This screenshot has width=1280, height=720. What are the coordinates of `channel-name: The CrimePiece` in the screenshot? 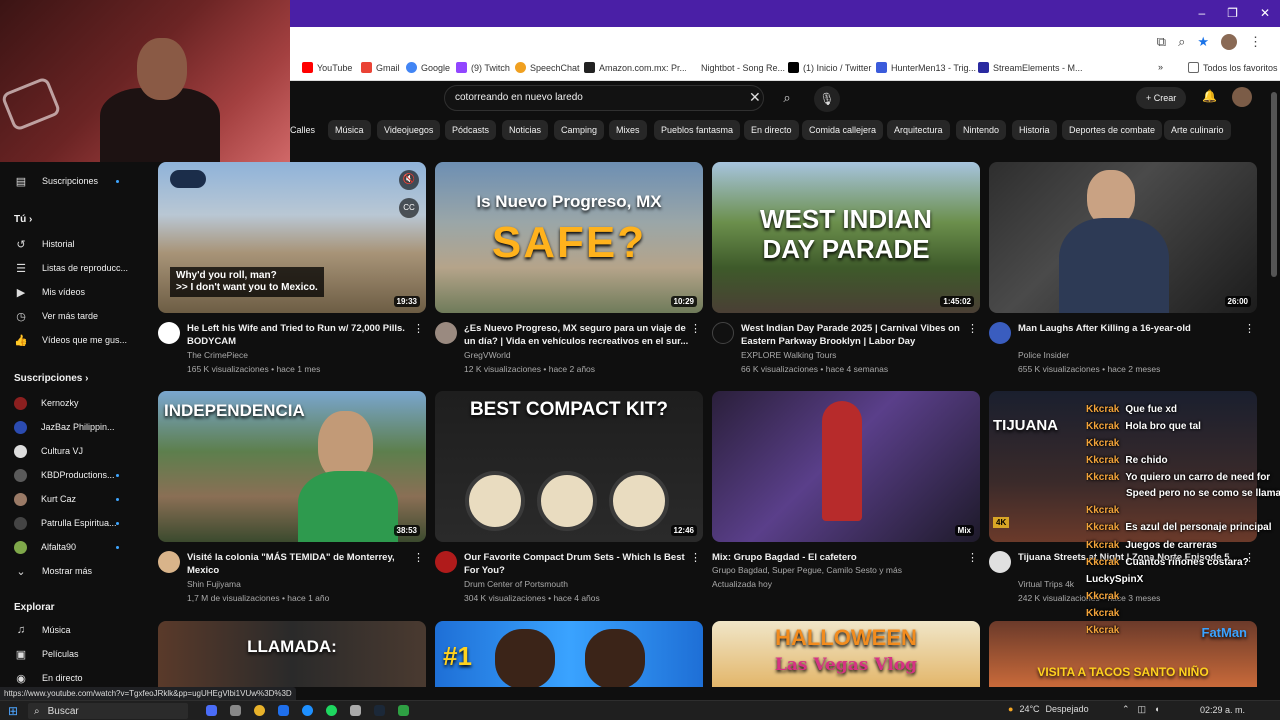 It's located at (217, 355).